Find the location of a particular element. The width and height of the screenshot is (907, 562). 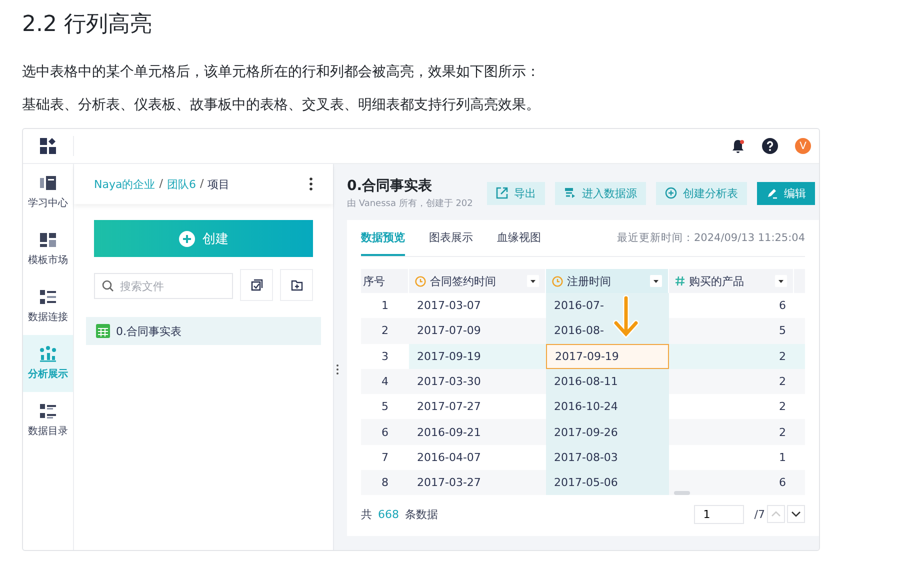

page-input: 1 is located at coordinates (719, 514).